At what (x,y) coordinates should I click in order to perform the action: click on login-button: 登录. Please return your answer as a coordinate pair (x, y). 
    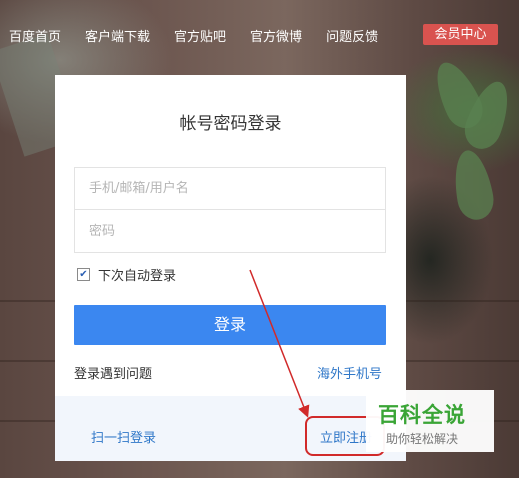
    Looking at the image, I should click on (230, 325).